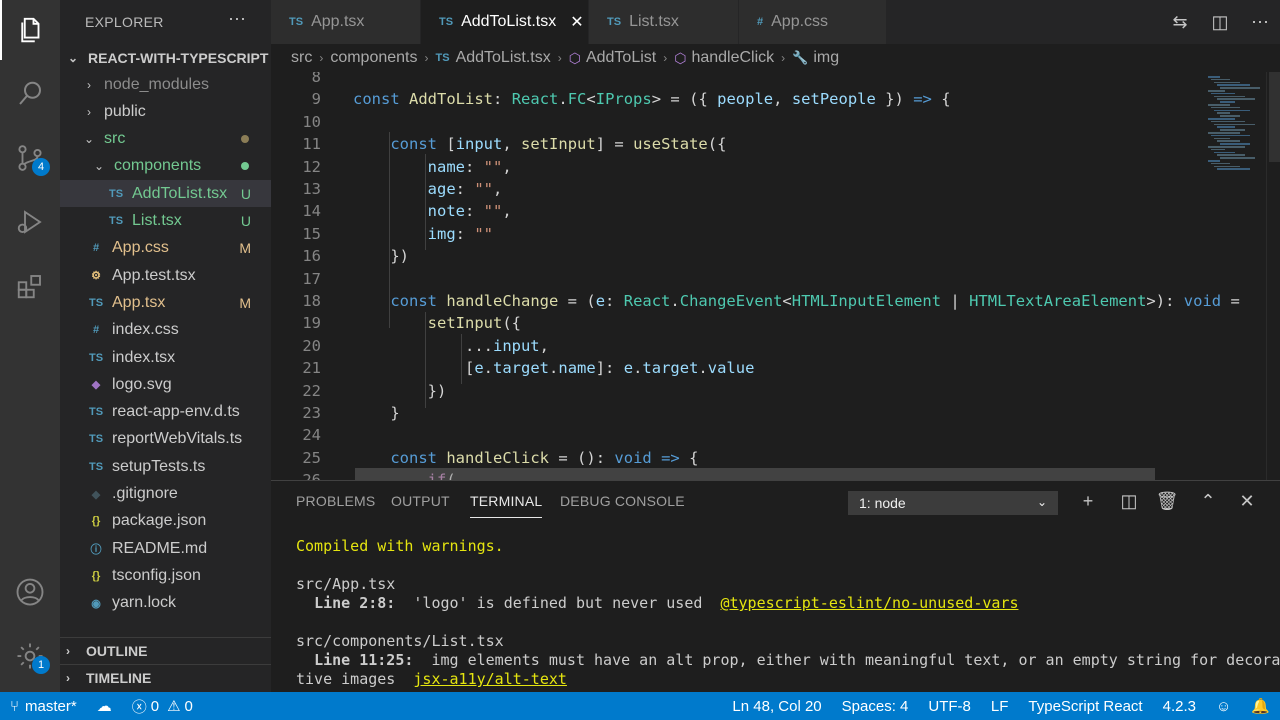  I want to click on files-icon, so click(30, 30).